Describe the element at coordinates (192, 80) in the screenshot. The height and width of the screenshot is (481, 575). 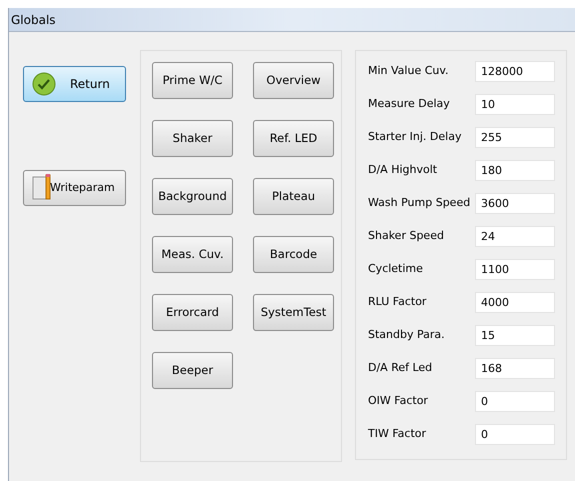
I see `function-button: Prime W/C` at that location.